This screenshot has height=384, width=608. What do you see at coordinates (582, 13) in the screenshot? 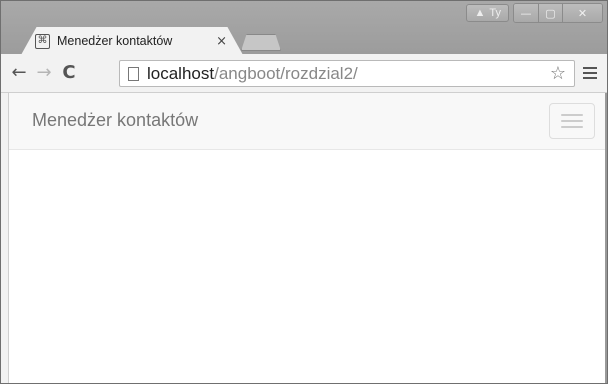
I see `close-window-button: ✕` at bounding box center [582, 13].